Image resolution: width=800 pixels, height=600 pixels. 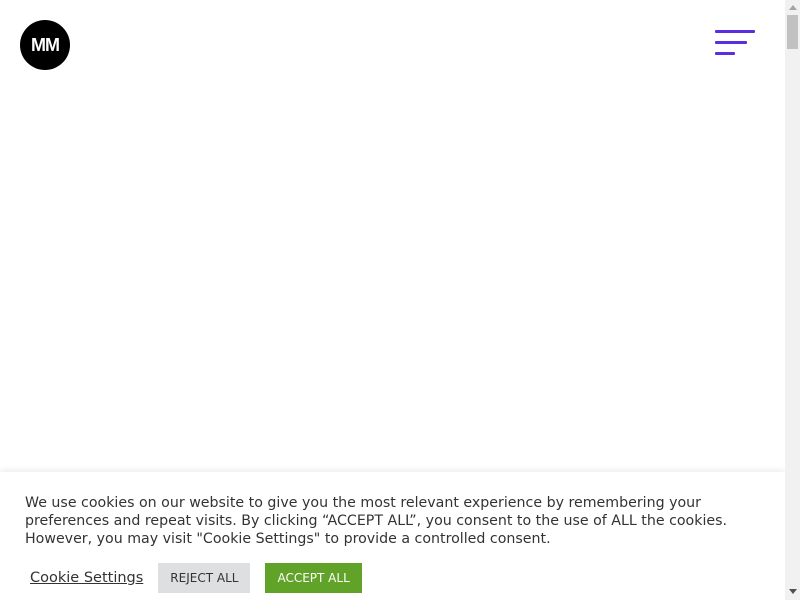 I want to click on menu-bar-bottom, so click(x=725, y=53).